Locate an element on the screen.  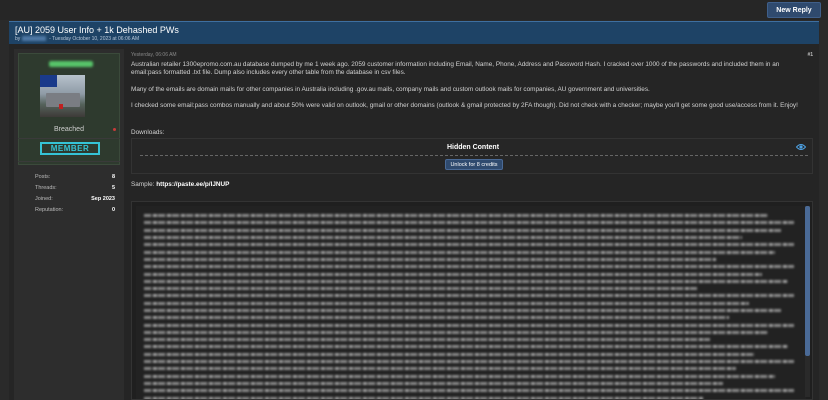
stat-reputation: Reputation: 0 is located at coordinates (75, 210).